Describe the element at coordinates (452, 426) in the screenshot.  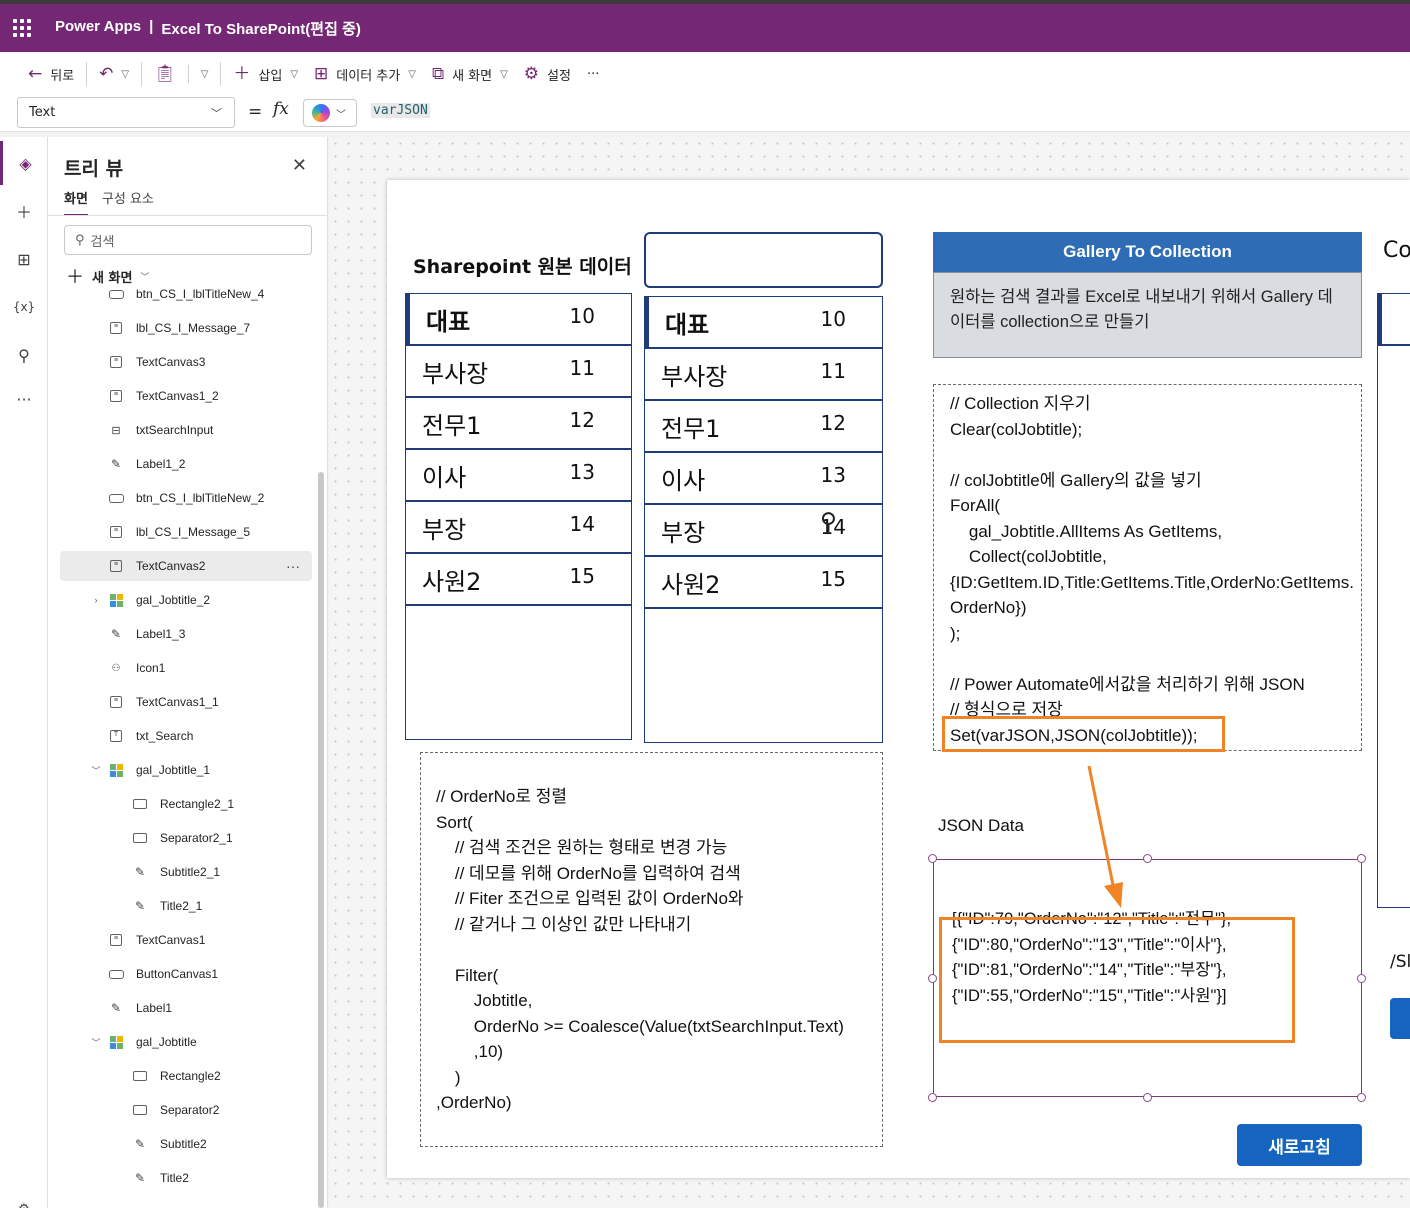
I see `gallery-row-title: 전무1` at that location.